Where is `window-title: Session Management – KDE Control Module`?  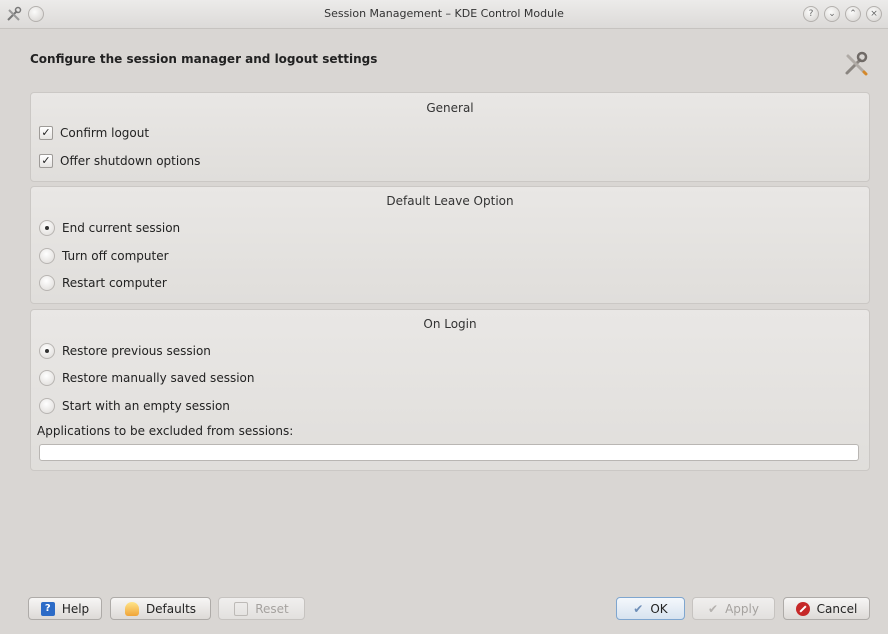 window-title: Session Management – KDE Control Module is located at coordinates (444, 13).